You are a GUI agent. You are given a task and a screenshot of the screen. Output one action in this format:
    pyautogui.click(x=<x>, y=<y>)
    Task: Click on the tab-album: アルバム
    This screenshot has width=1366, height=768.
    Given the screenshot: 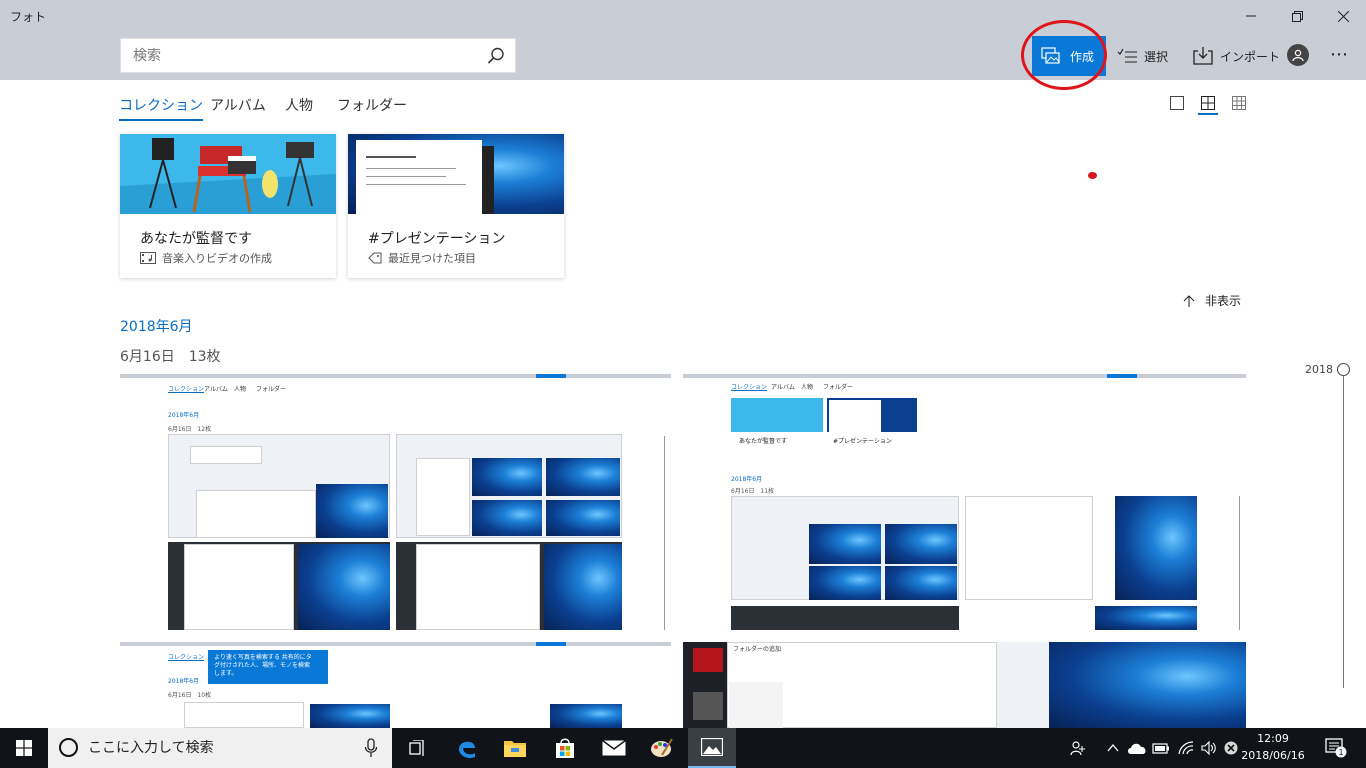 What is the action you would take?
    pyautogui.click(x=238, y=105)
    